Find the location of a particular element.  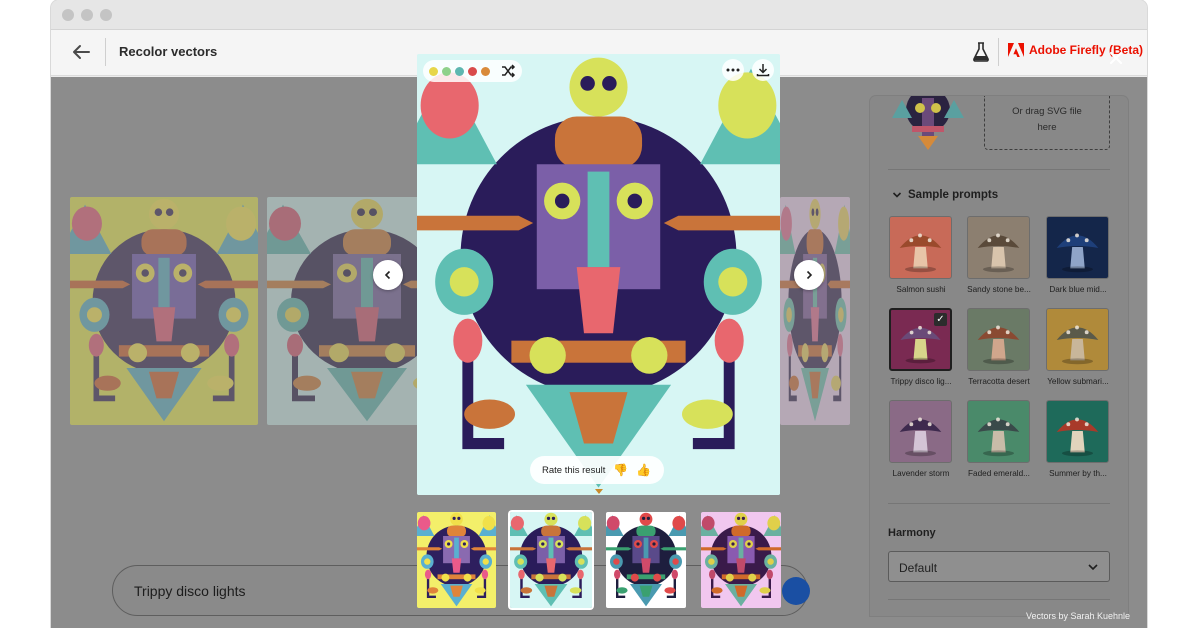

more-options-button is located at coordinates (733, 70).